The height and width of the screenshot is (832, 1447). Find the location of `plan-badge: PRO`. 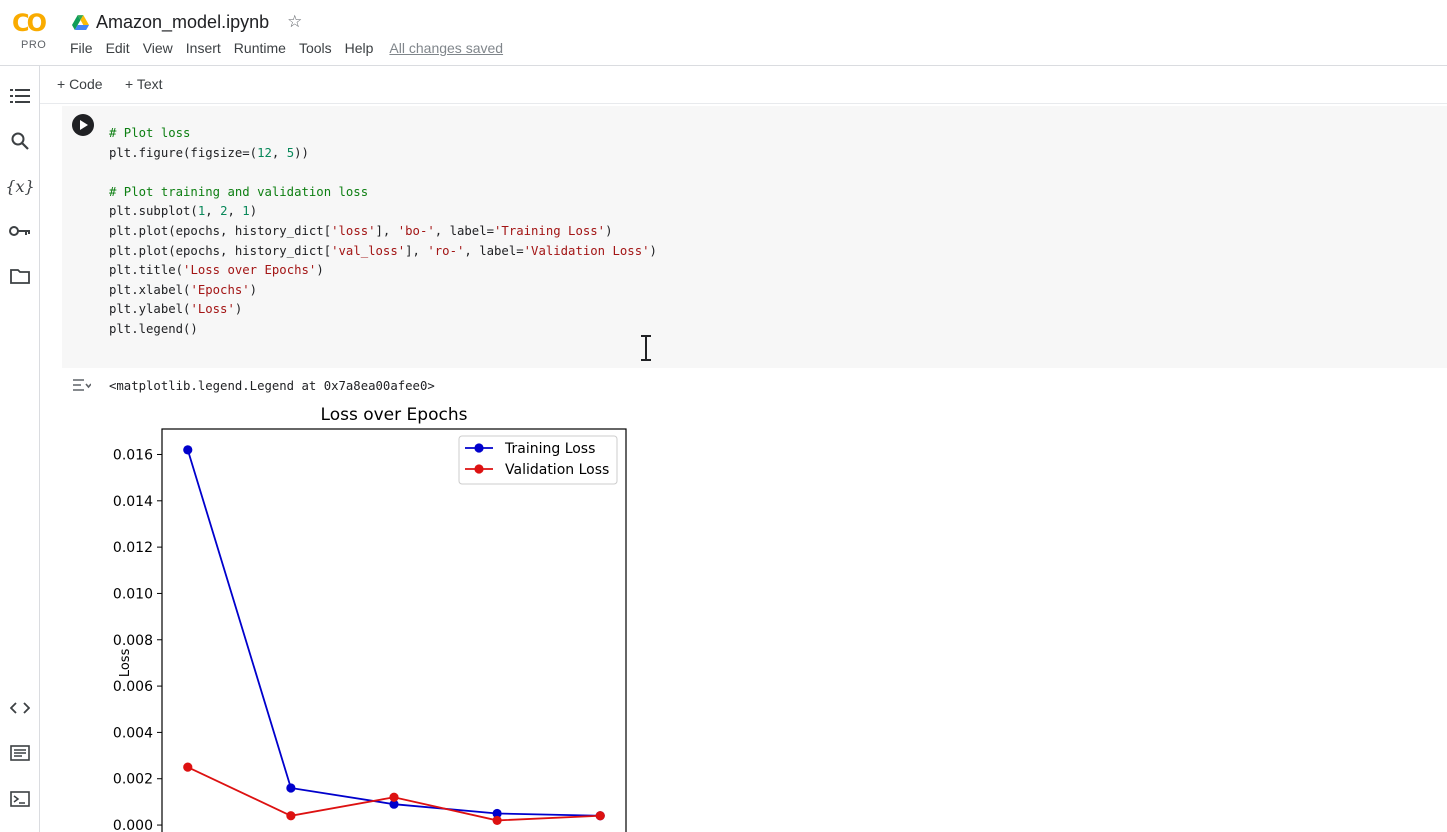

plan-badge: PRO is located at coordinates (34, 45).